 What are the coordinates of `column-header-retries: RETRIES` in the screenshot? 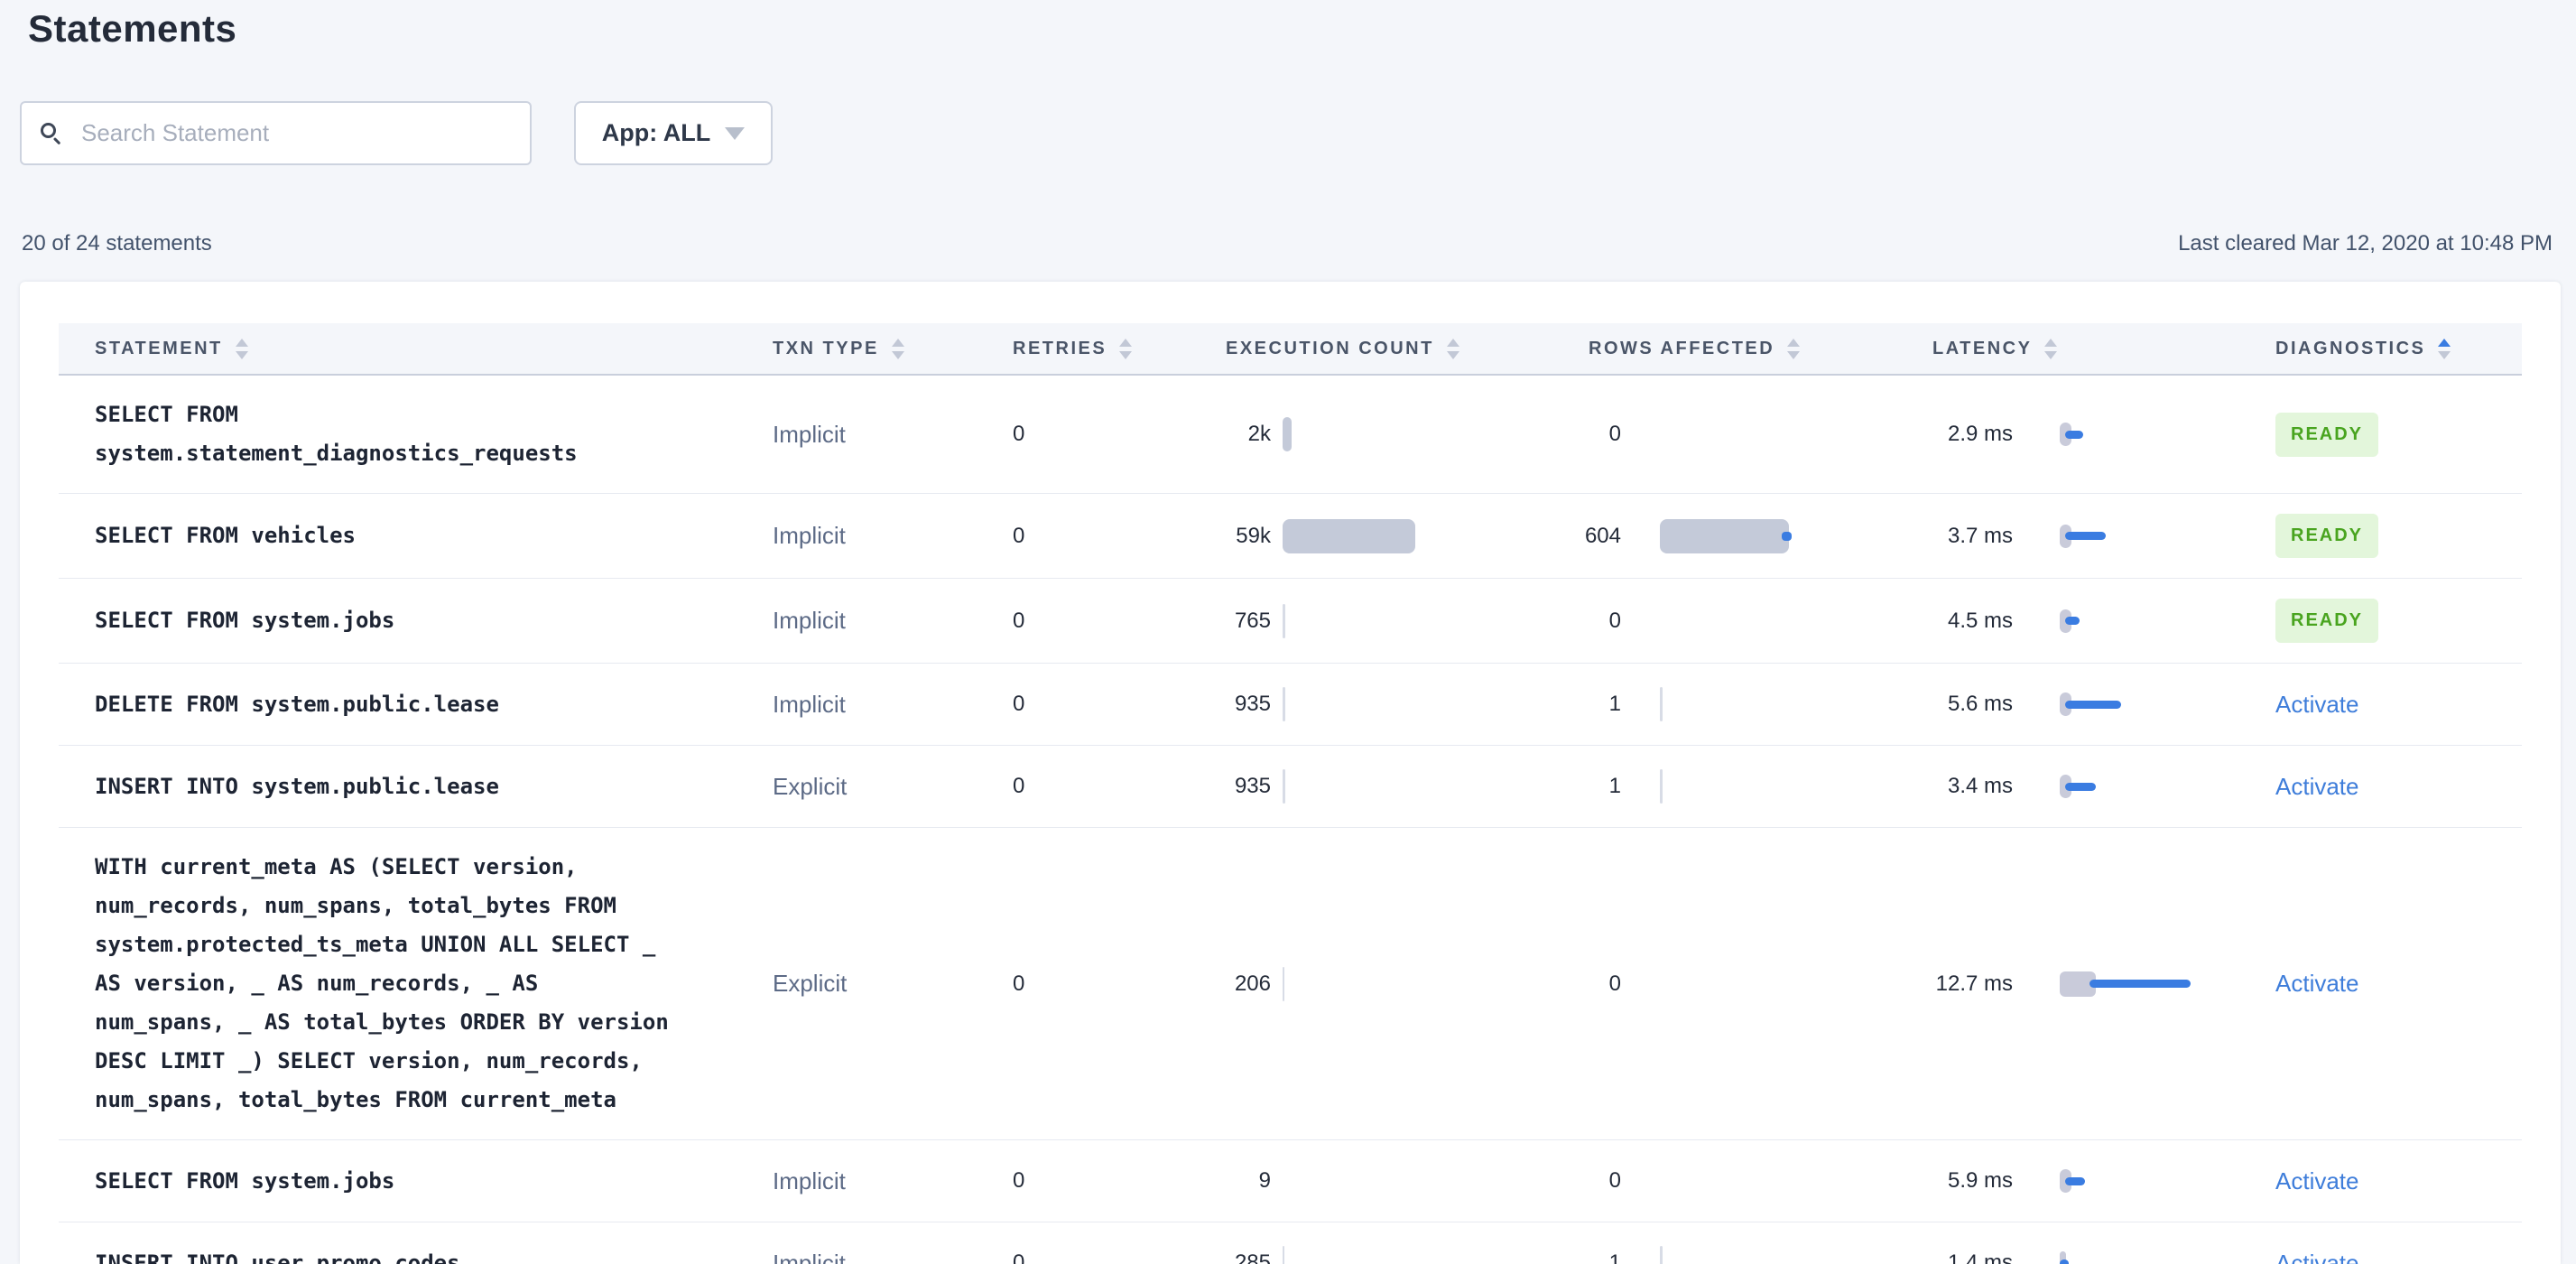 It's located at (1106, 348).